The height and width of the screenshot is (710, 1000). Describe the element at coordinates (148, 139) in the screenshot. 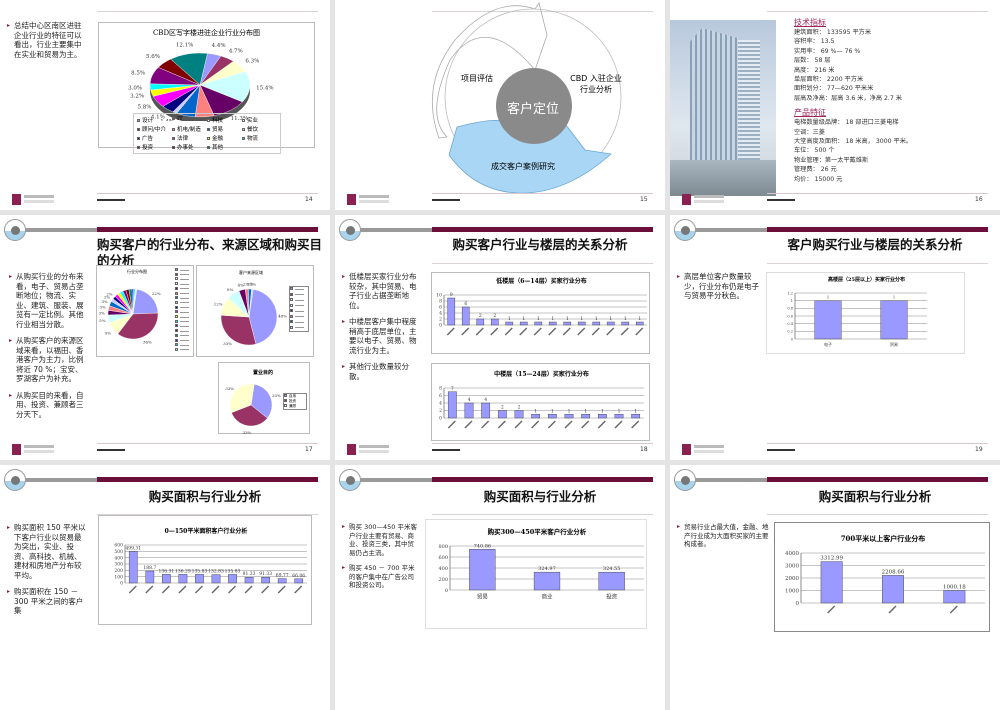

I see `legend-label: 广告` at that location.